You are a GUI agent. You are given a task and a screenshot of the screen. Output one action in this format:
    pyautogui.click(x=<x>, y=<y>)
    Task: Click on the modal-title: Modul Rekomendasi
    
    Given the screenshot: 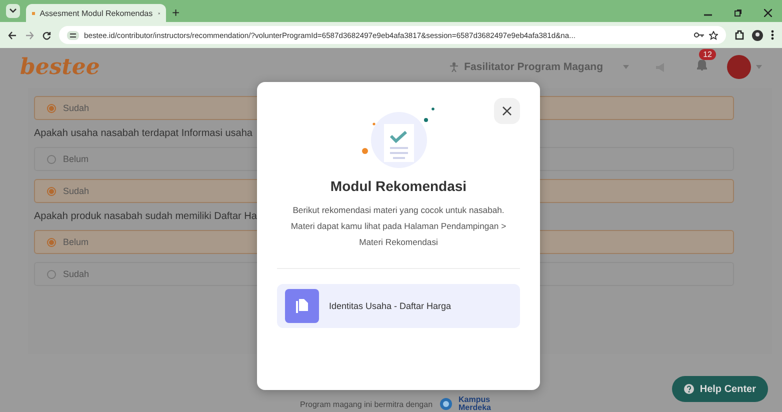 What is the action you would take?
    pyautogui.click(x=398, y=186)
    